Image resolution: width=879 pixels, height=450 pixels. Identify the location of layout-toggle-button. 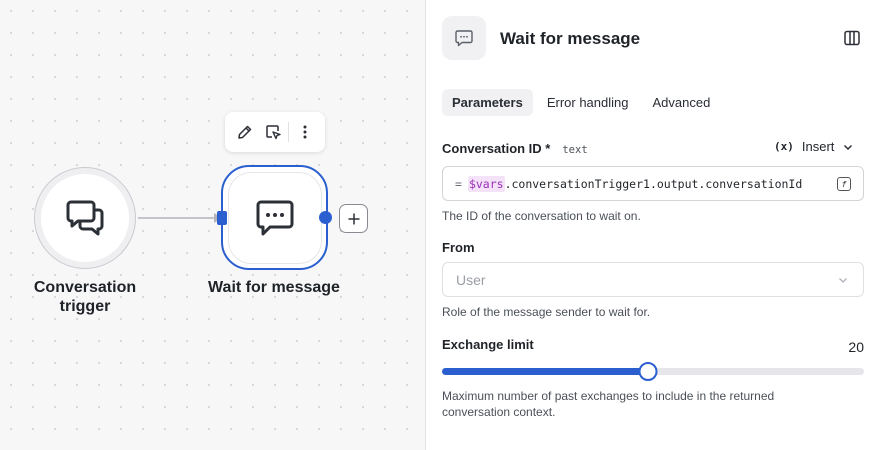
(852, 38).